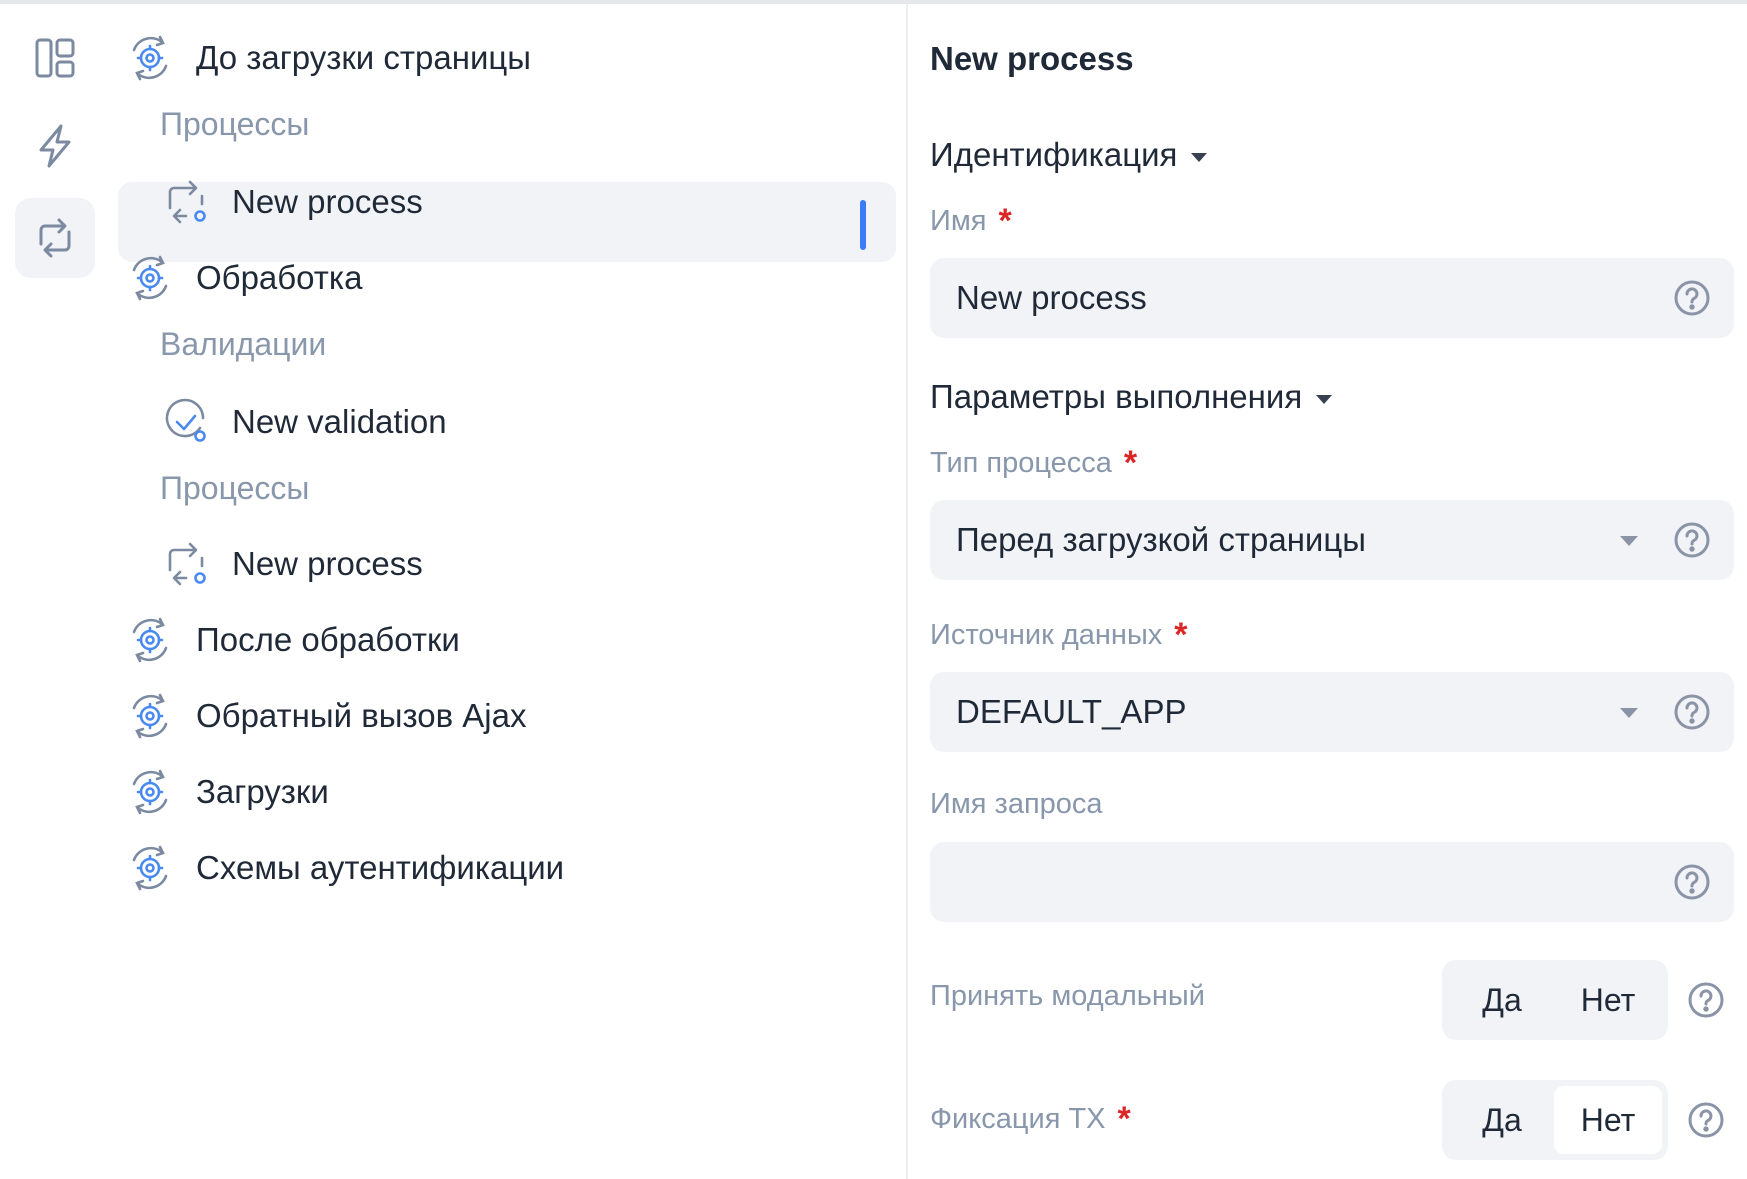 This screenshot has width=1747, height=1179. What do you see at coordinates (1116, 396) in the screenshot?
I see `section-label: Параметры выполнения` at bounding box center [1116, 396].